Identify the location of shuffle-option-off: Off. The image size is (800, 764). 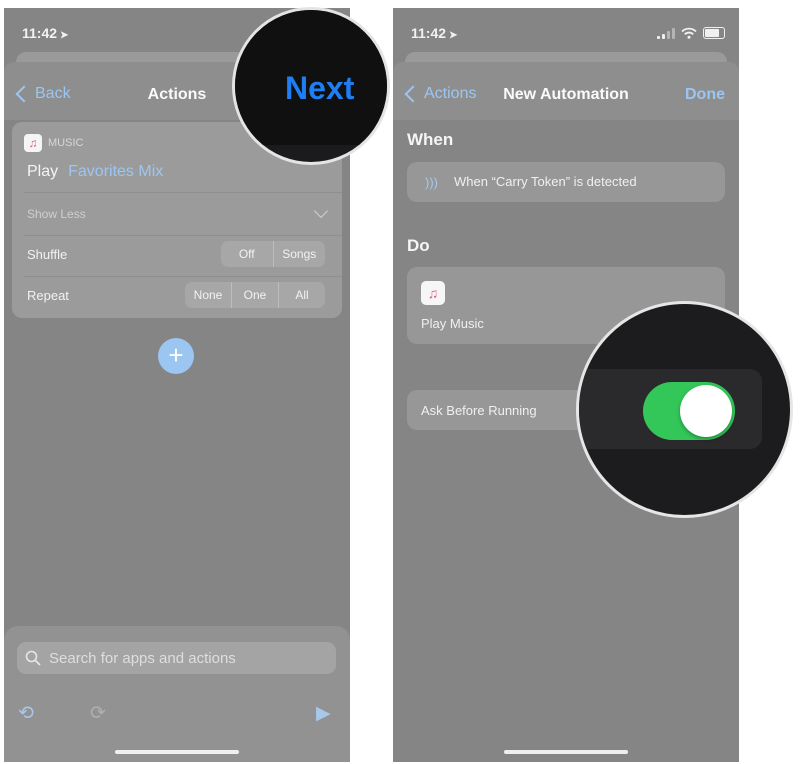
(247, 254).